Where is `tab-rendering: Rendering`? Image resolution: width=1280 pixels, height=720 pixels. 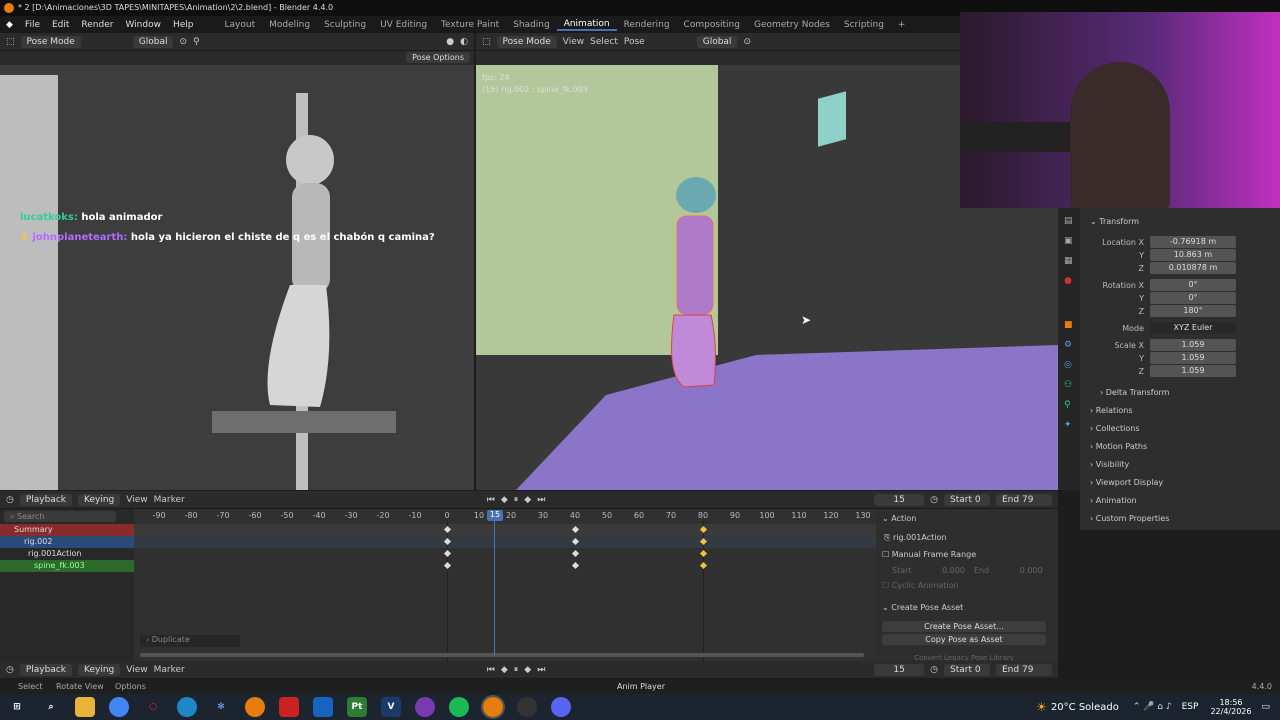 tab-rendering: Rendering is located at coordinates (647, 25).